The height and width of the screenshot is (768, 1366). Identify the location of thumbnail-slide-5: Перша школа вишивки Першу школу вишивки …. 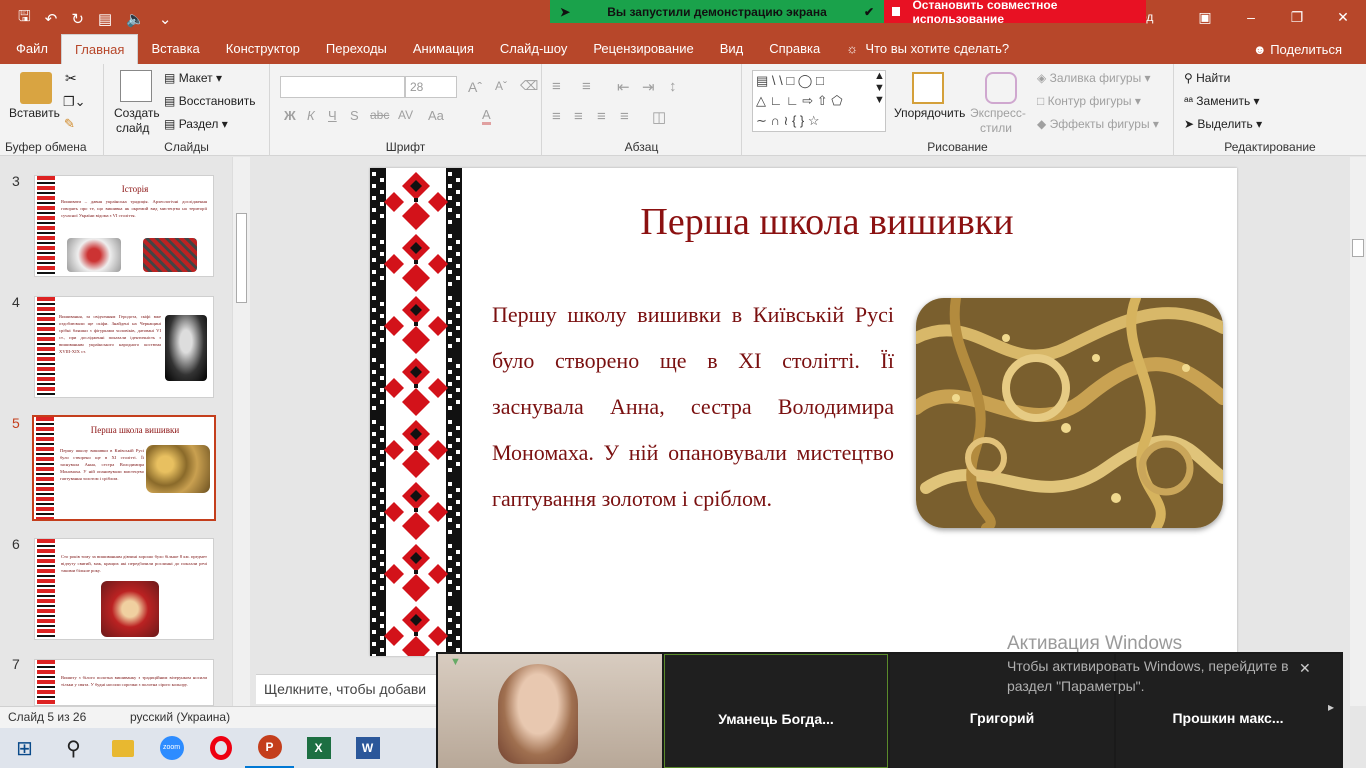
(124, 468).